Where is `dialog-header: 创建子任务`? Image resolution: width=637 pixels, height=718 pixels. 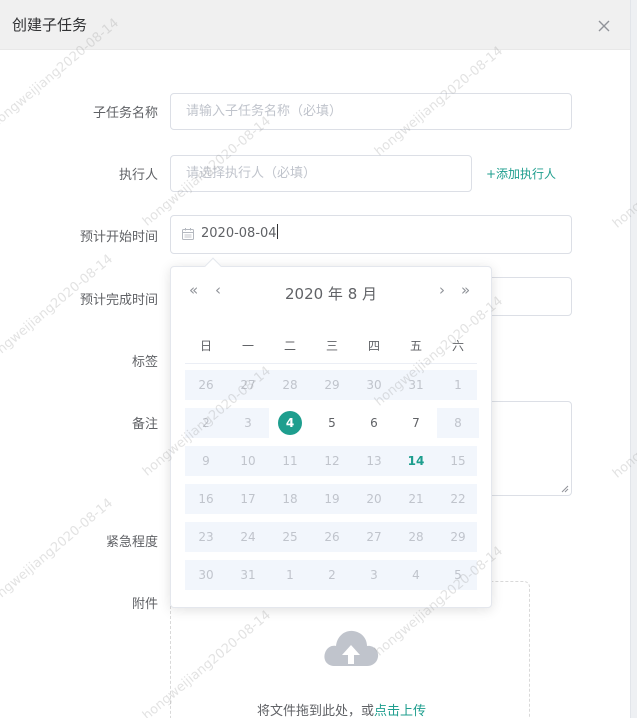 dialog-header: 创建子任务 is located at coordinates (315, 25).